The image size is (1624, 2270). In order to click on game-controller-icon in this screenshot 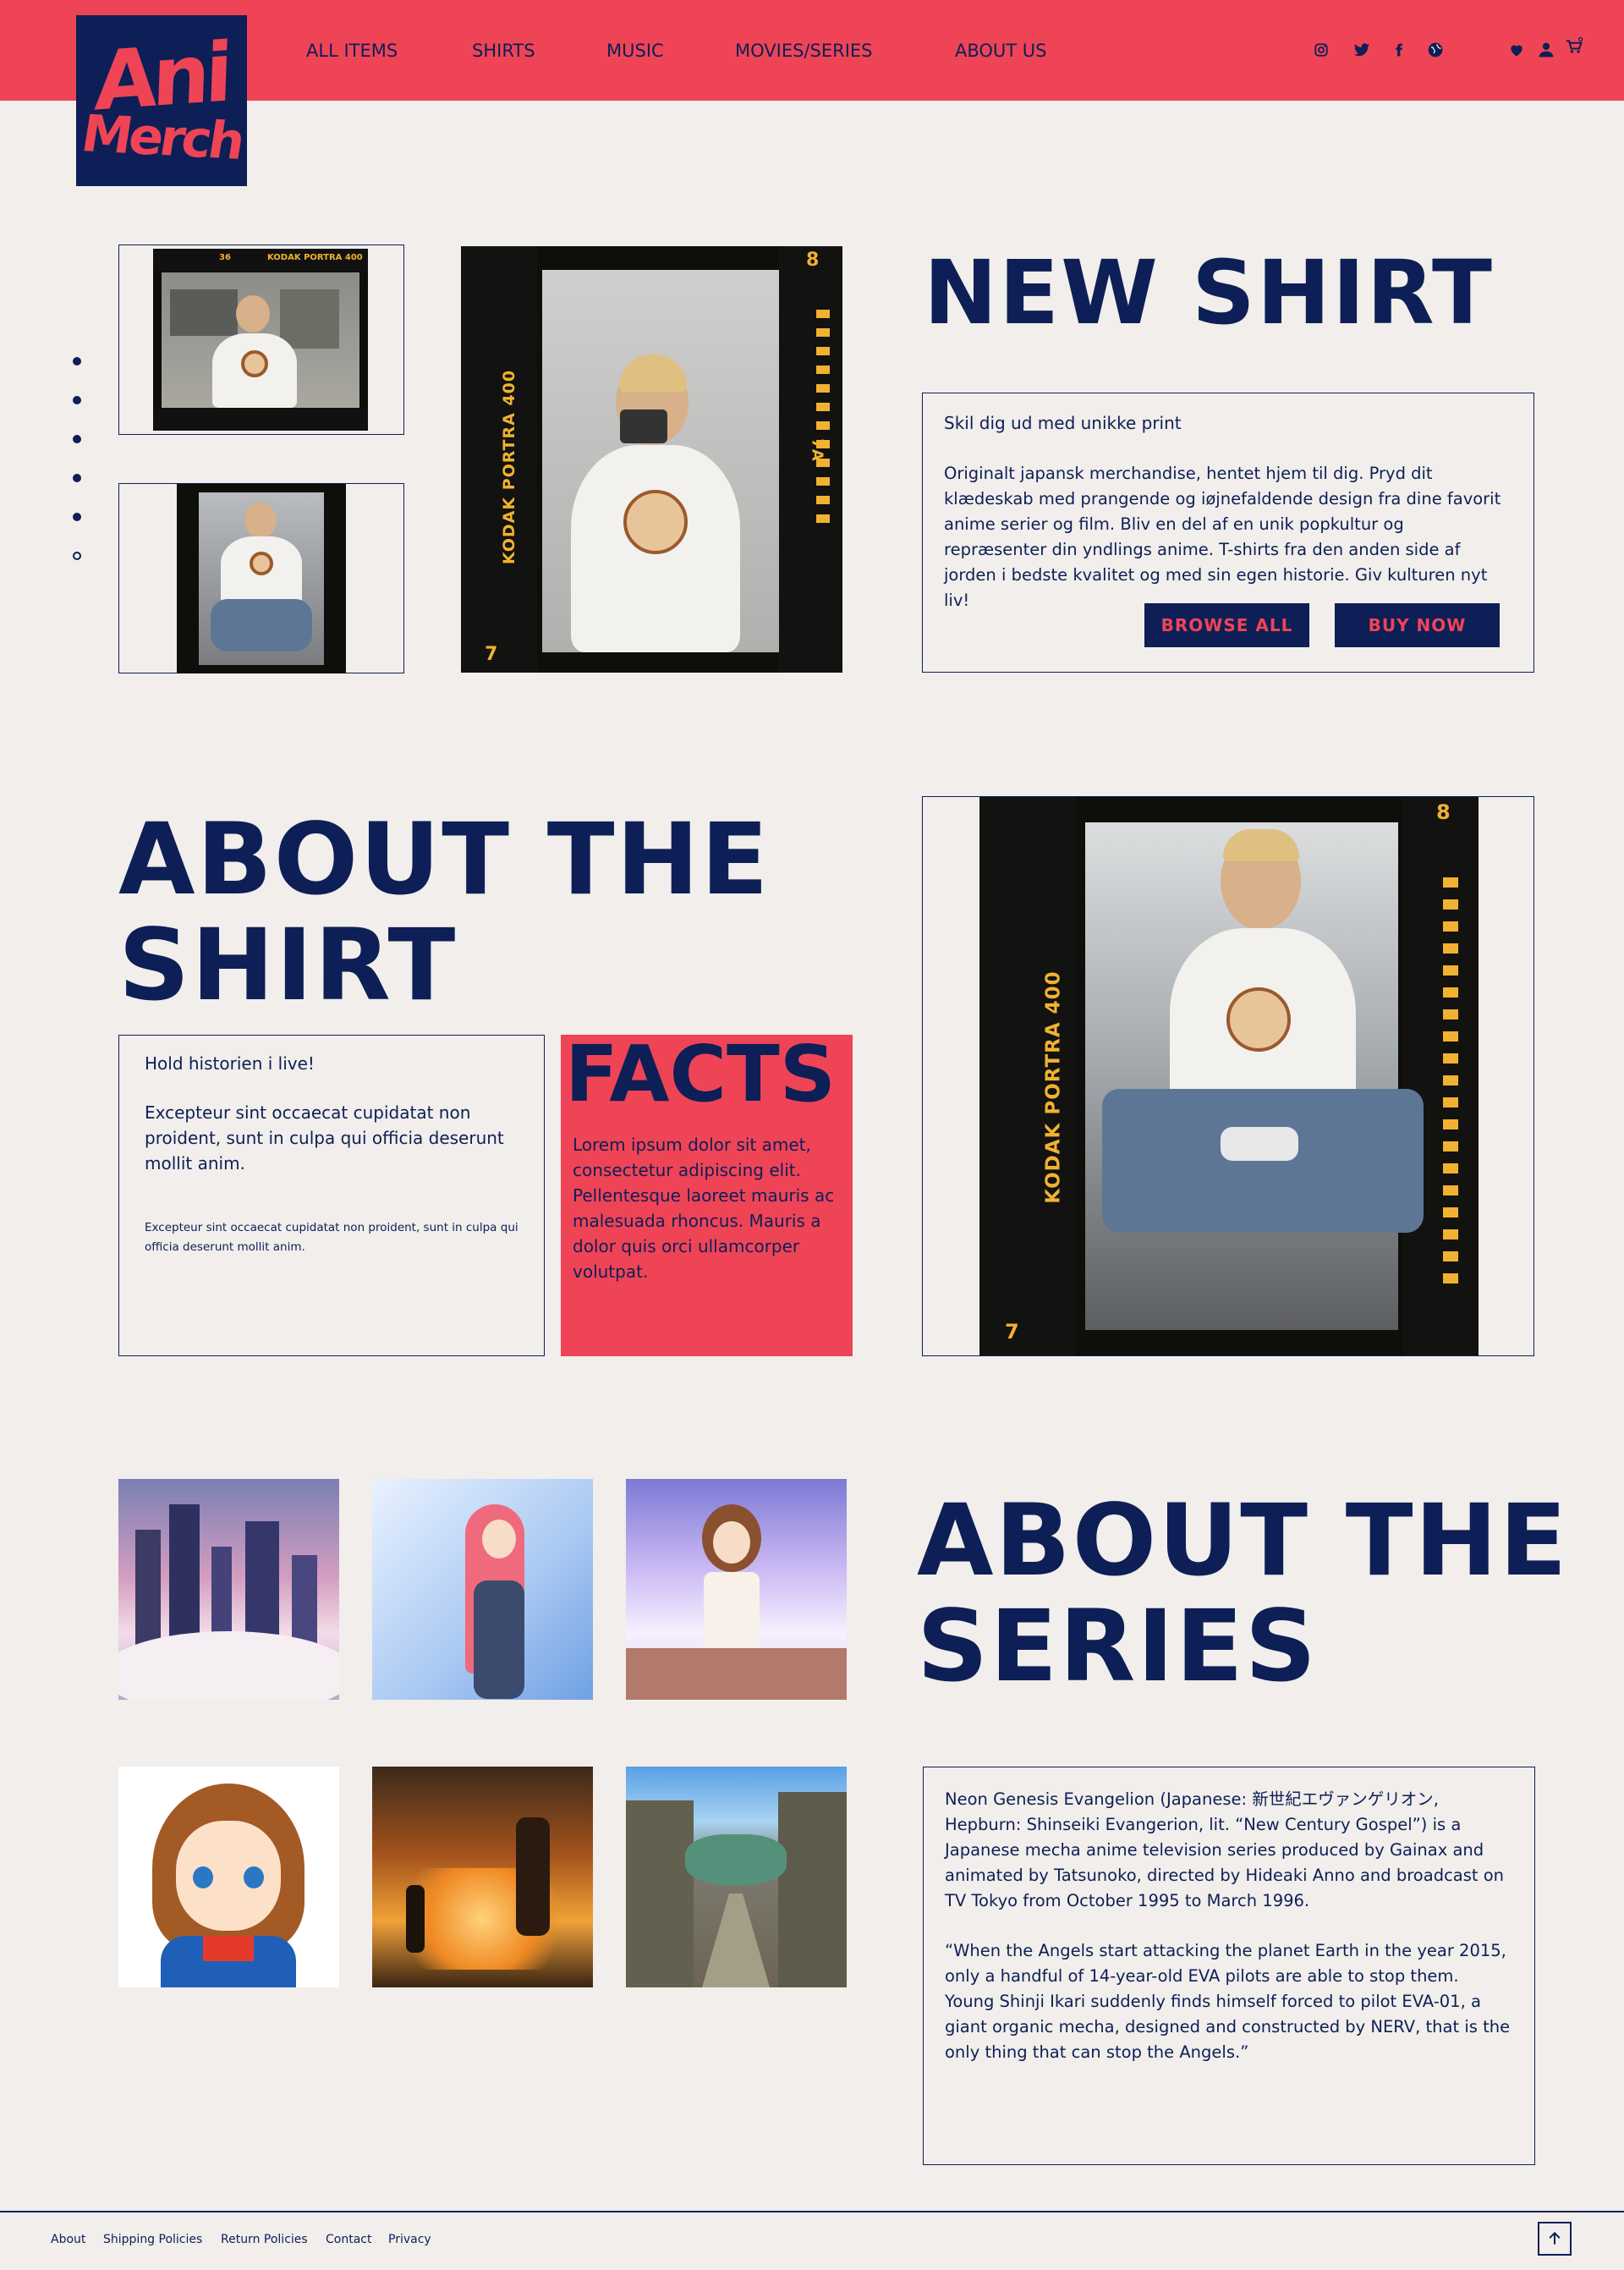, I will do `click(1259, 1144)`.